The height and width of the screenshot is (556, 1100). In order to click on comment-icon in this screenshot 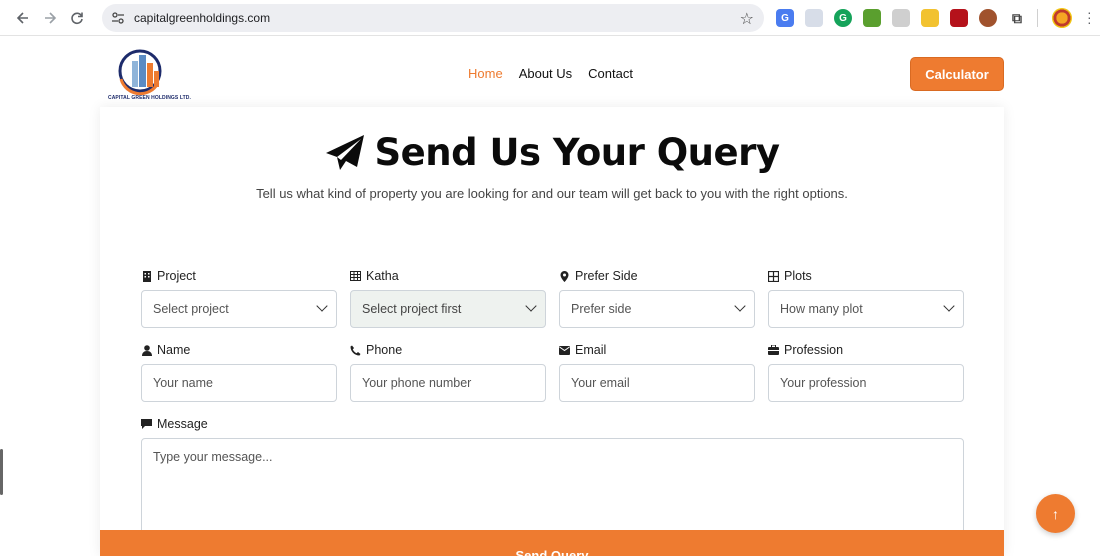, I will do `click(146, 424)`.